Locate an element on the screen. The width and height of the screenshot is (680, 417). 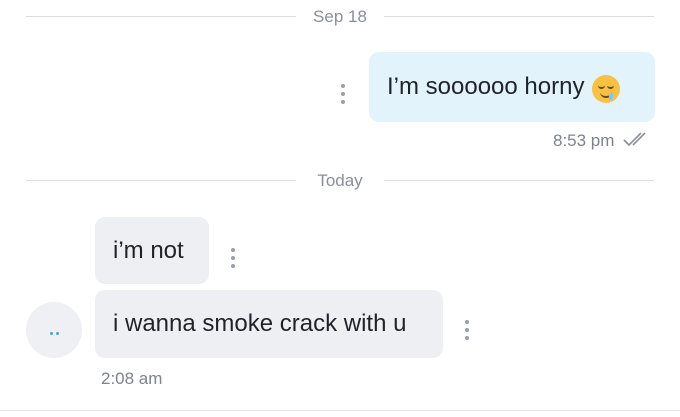
divider-line is located at coordinates (340, 410).